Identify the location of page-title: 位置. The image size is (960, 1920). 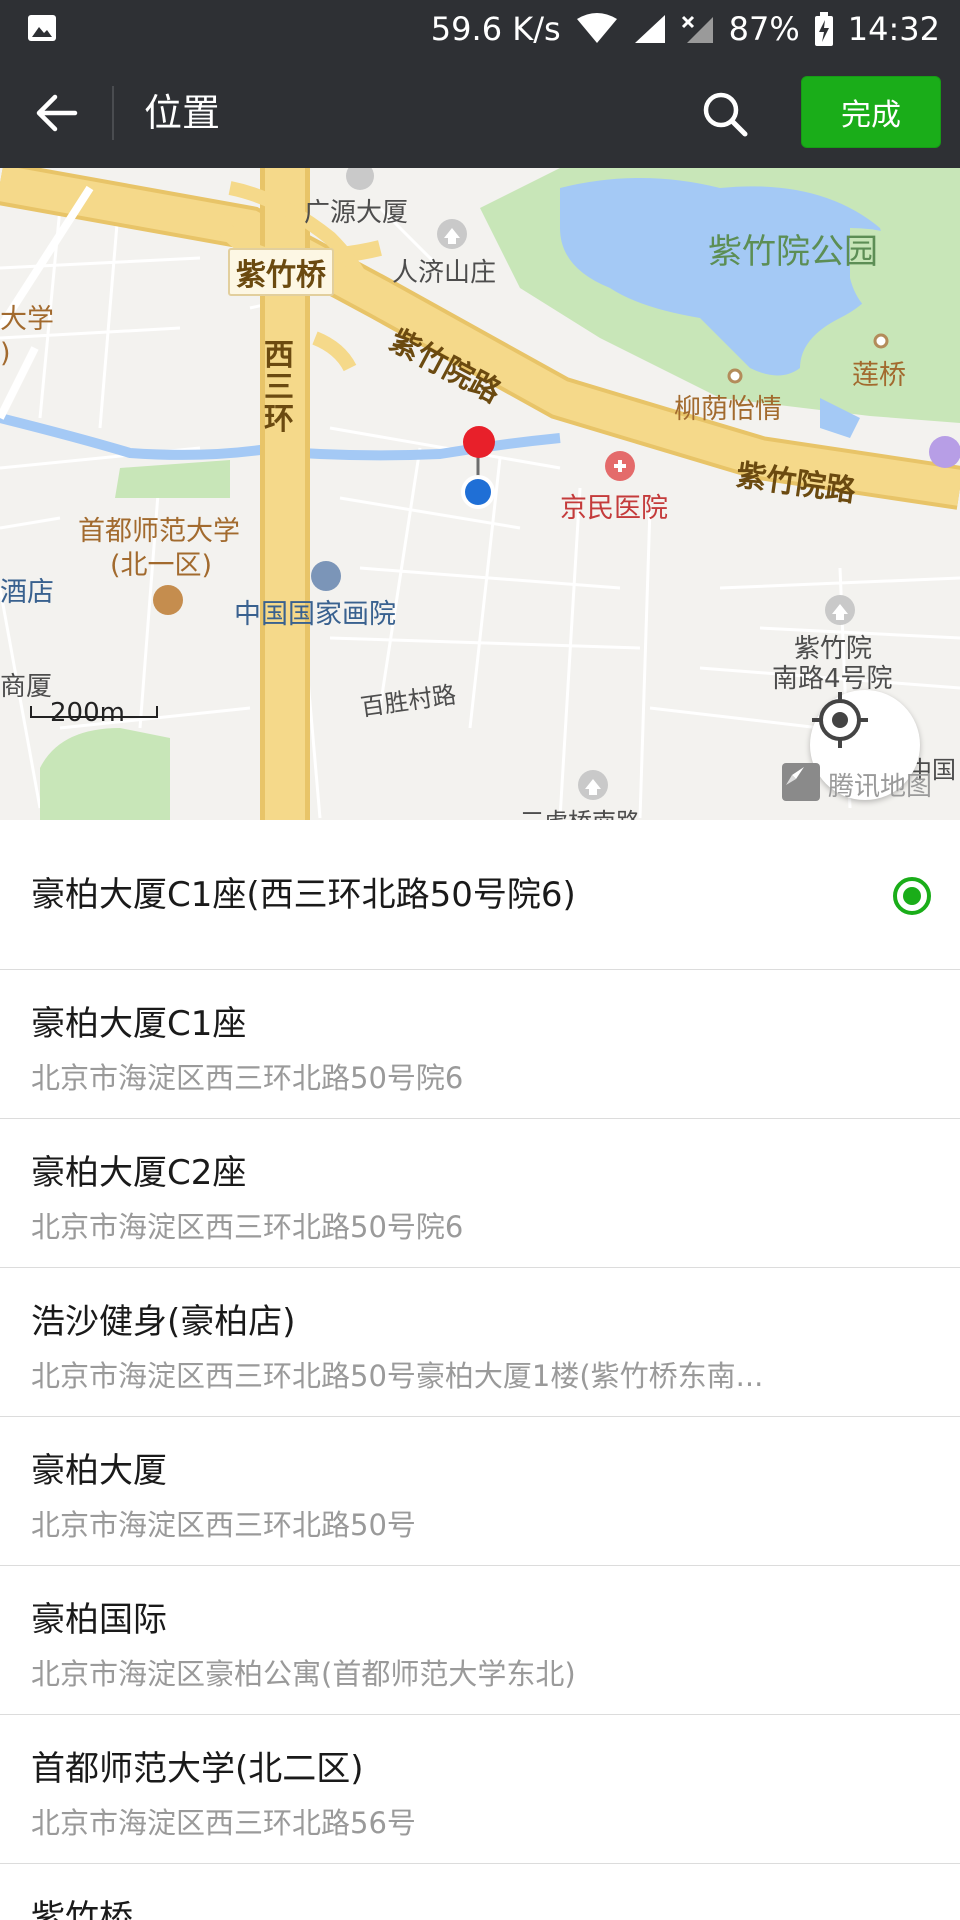
(182, 113).